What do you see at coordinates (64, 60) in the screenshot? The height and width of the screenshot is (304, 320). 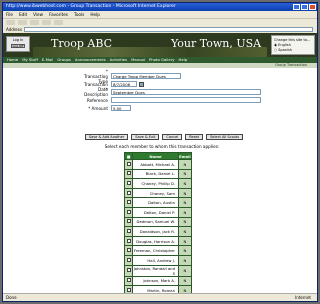 I see `nav-groups: Groups` at bounding box center [64, 60].